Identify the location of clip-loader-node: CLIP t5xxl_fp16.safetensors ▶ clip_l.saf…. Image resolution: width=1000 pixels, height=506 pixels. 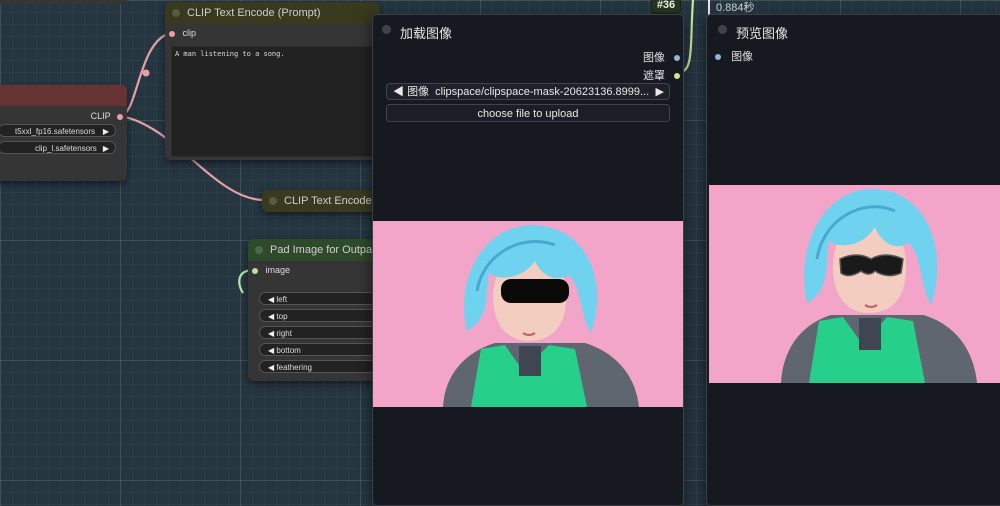
(63, 133).